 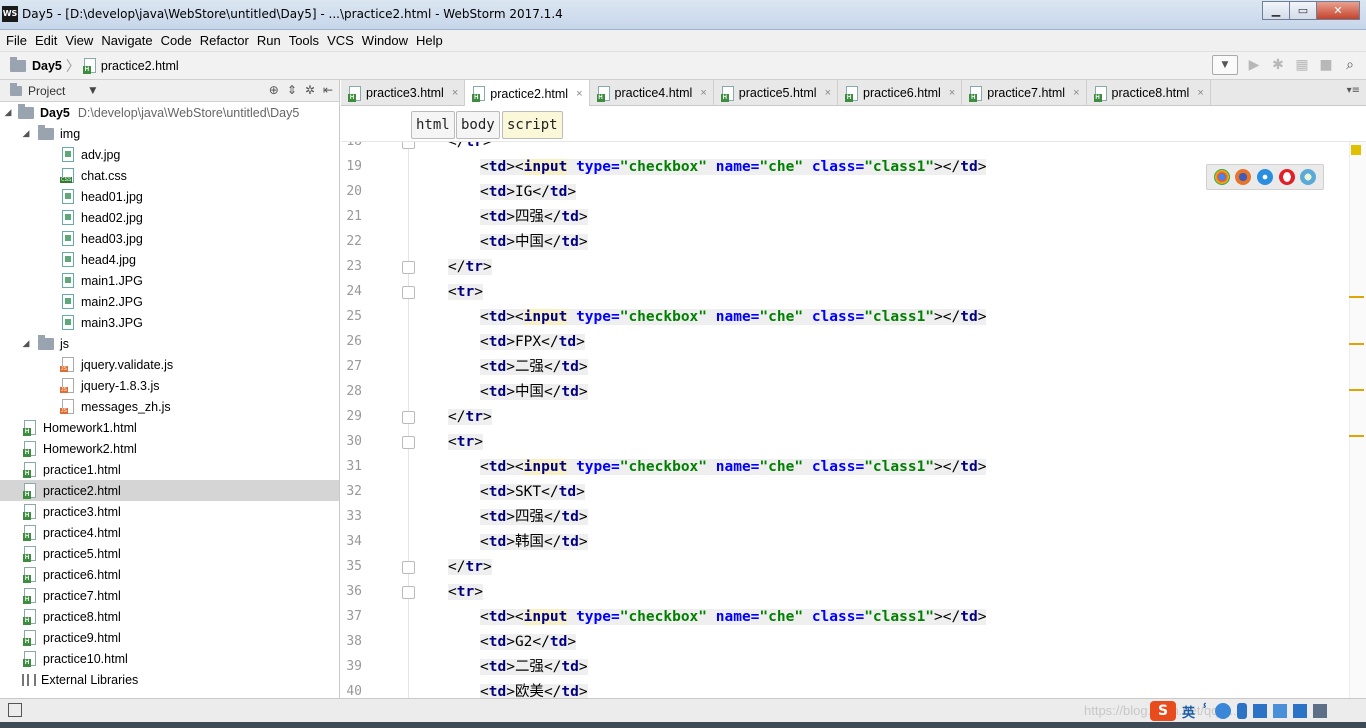 What do you see at coordinates (1243, 177) in the screenshot?
I see `firefox-icon` at bounding box center [1243, 177].